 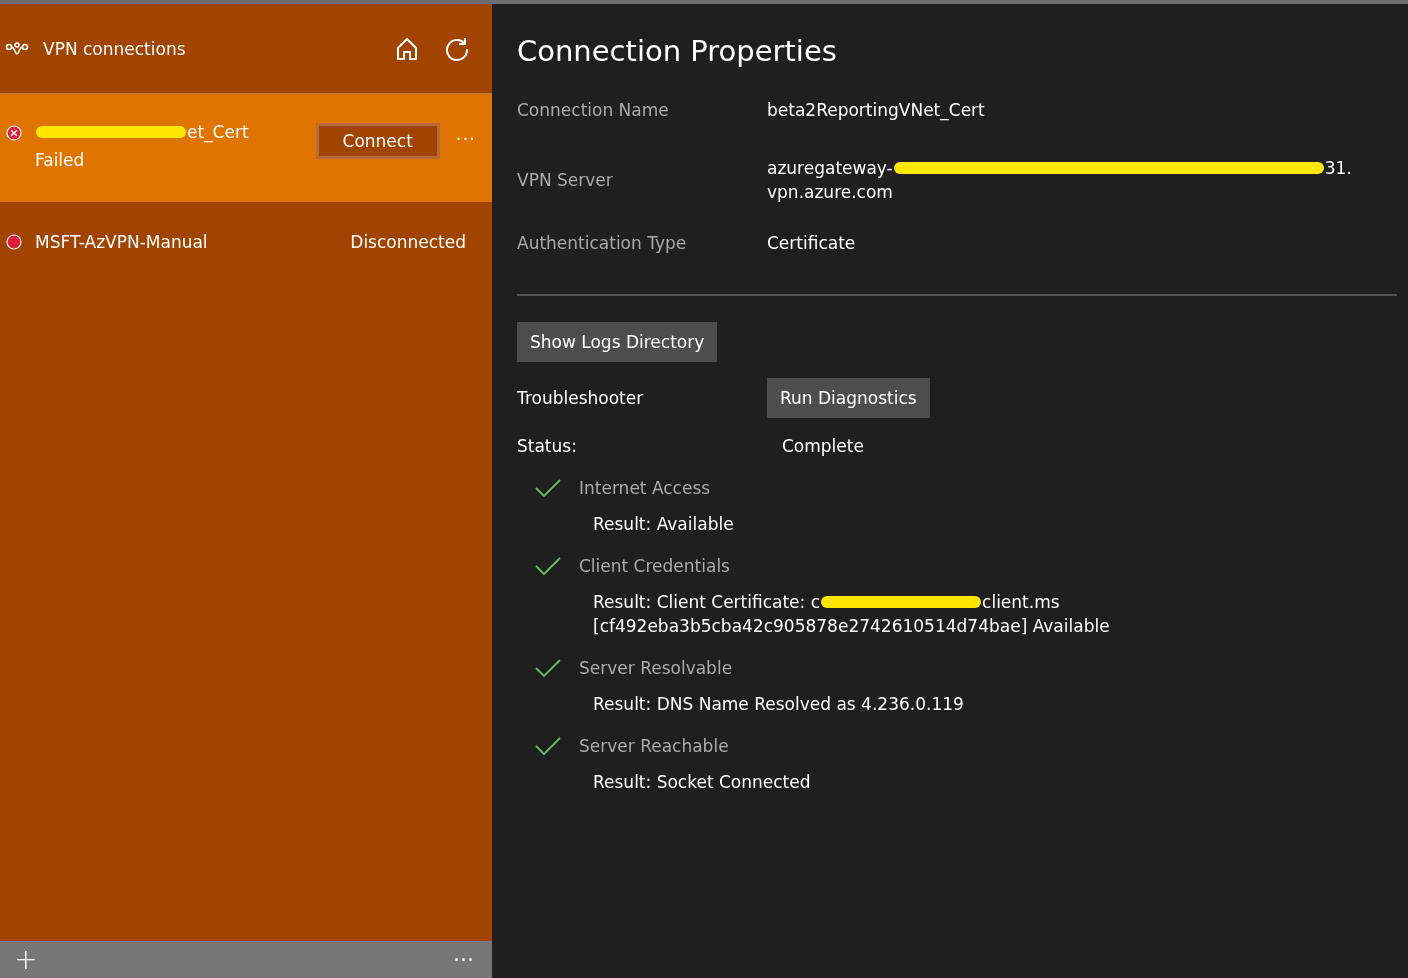 What do you see at coordinates (14, 242) in the screenshot?
I see `status-dot-icon` at bounding box center [14, 242].